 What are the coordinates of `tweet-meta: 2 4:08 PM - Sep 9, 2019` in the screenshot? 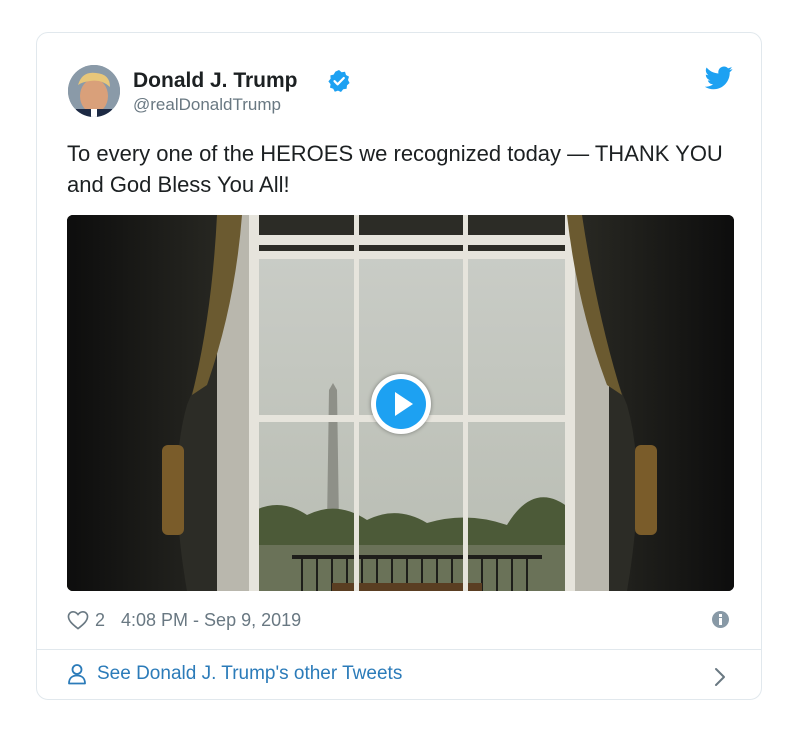 It's located at (184, 620).